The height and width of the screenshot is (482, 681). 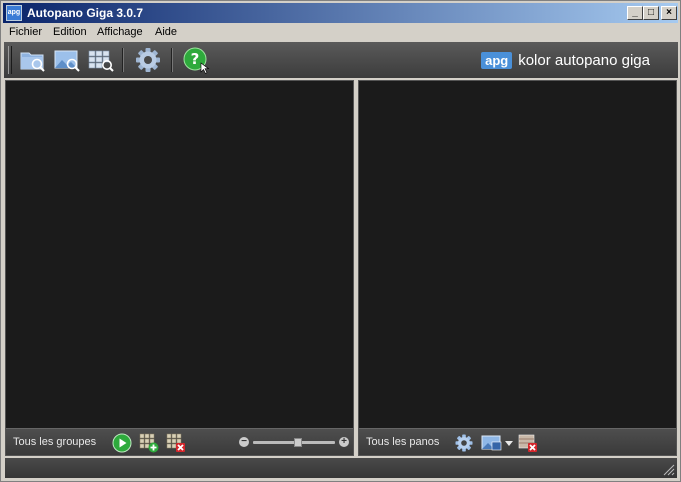 What do you see at coordinates (122, 443) in the screenshot?
I see `play-icon` at bounding box center [122, 443].